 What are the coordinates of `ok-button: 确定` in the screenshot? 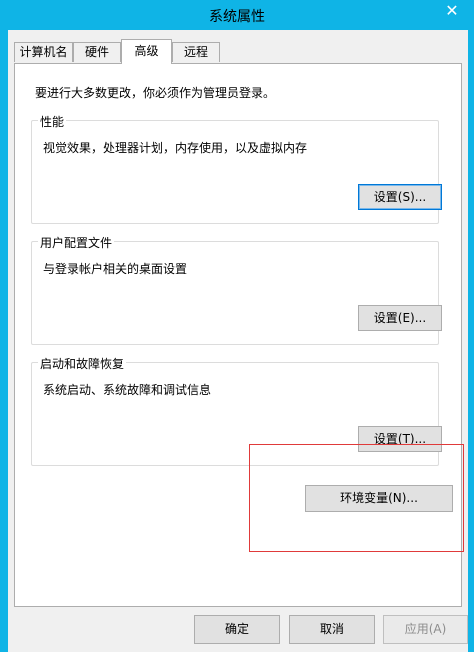 It's located at (237, 629).